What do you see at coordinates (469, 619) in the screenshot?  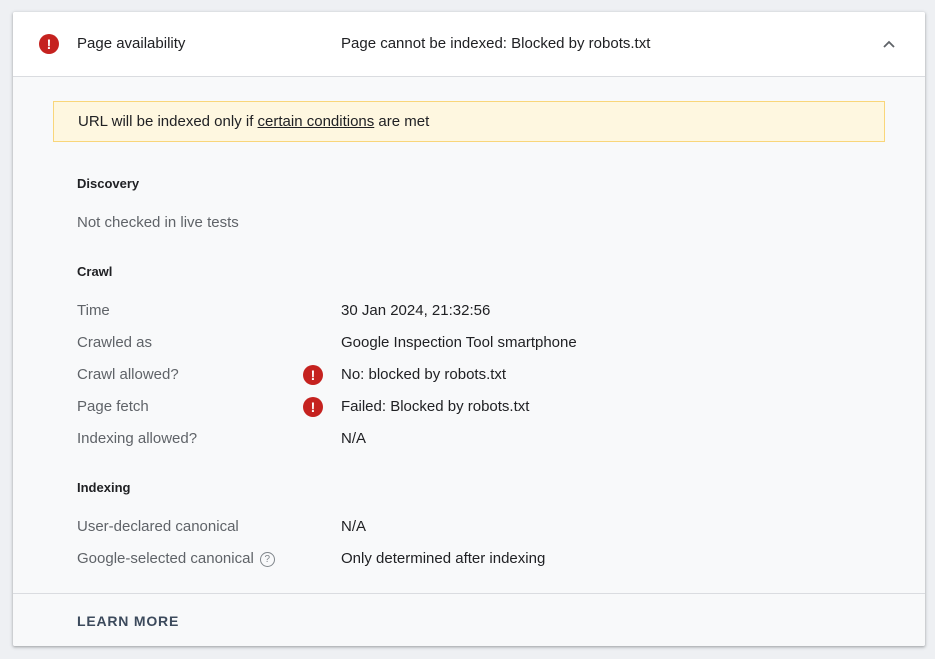 I see `card-footer: LEARN MORE` at bounding box center [469, 619].